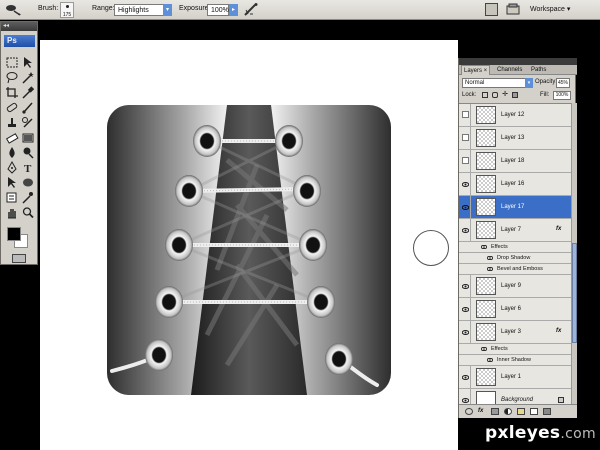  What do you see at coordinates (547, 411) in the screenshot?
I see `trash-icon` at bounding box center [547, 411].